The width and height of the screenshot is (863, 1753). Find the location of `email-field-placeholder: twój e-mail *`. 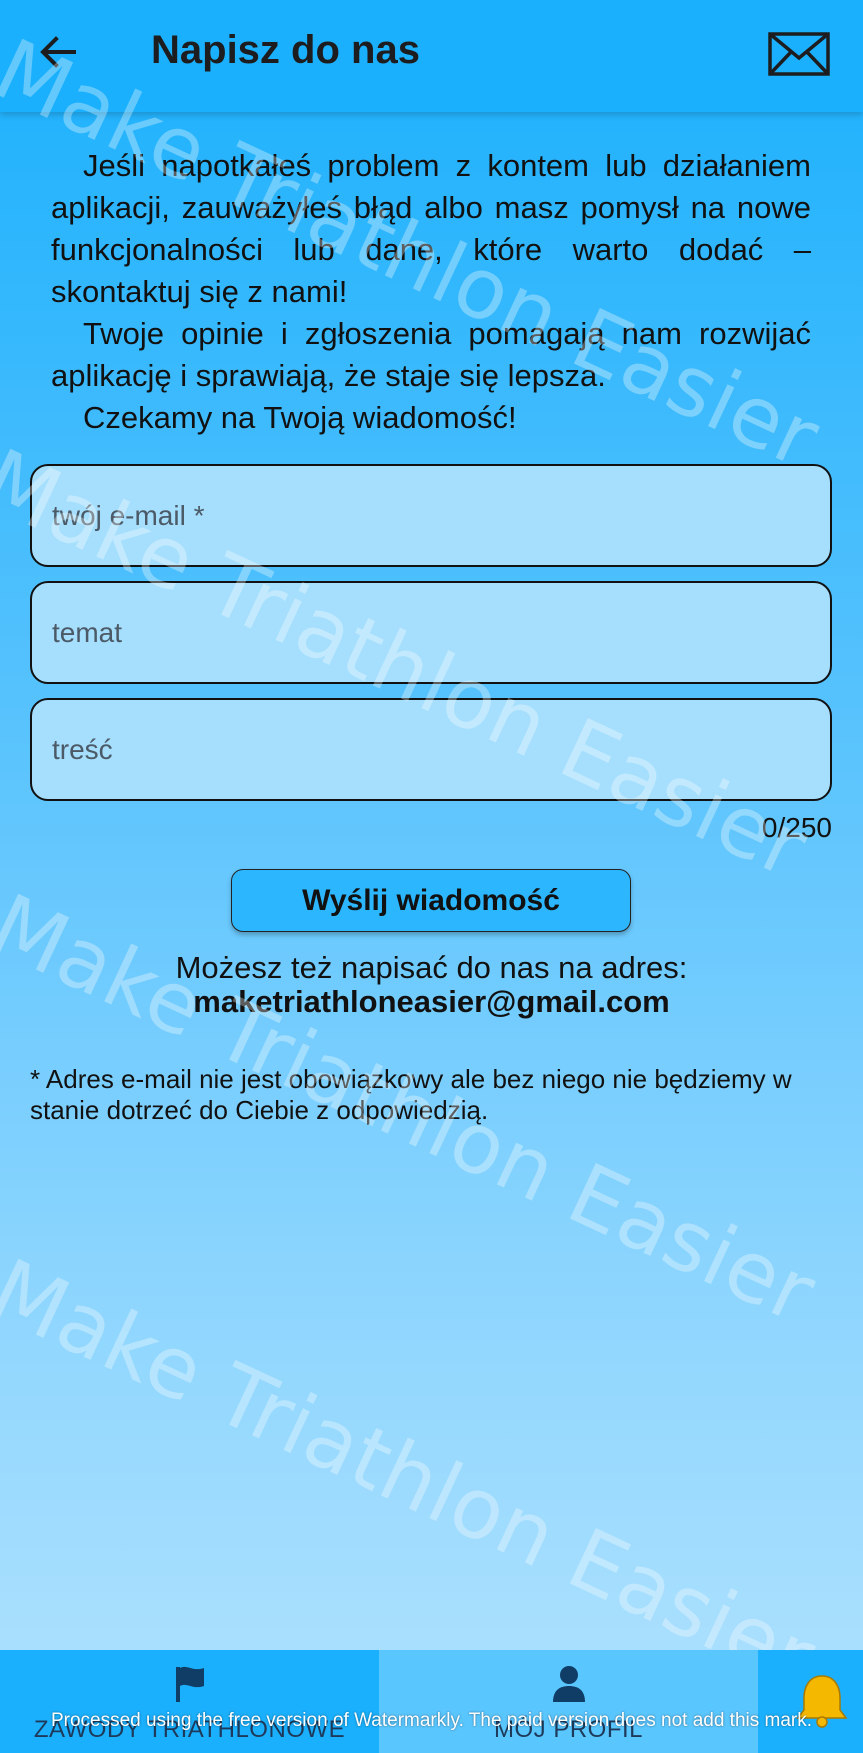

email-field-placeholder: twój e-mail * is located at coordinates (128, 515).